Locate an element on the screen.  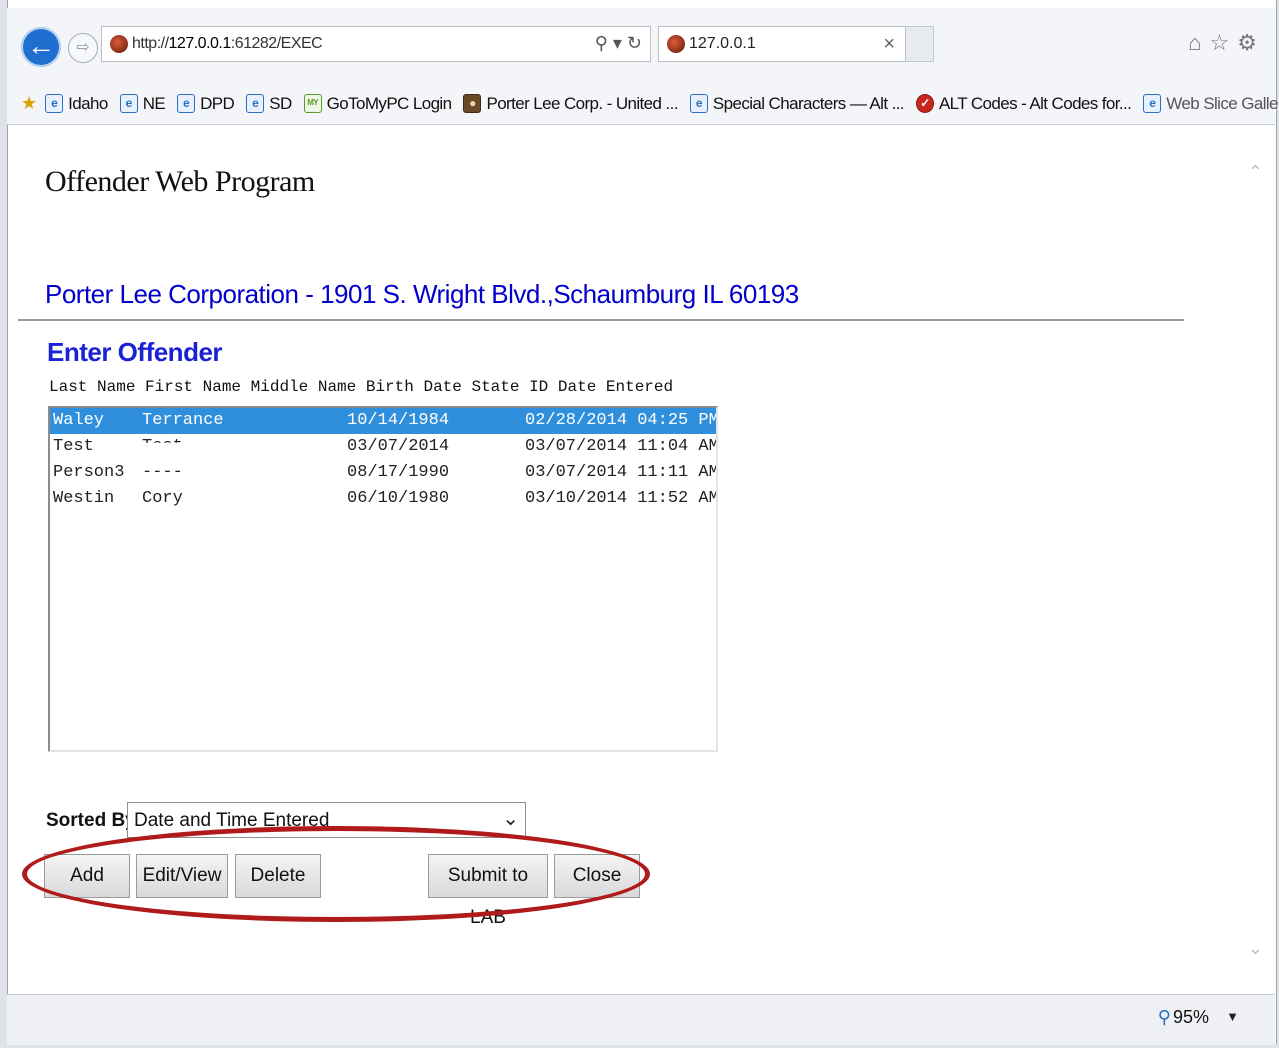
address-url: http://127.0.0.1:61282/EXEC is located at coordinates (227, 43).